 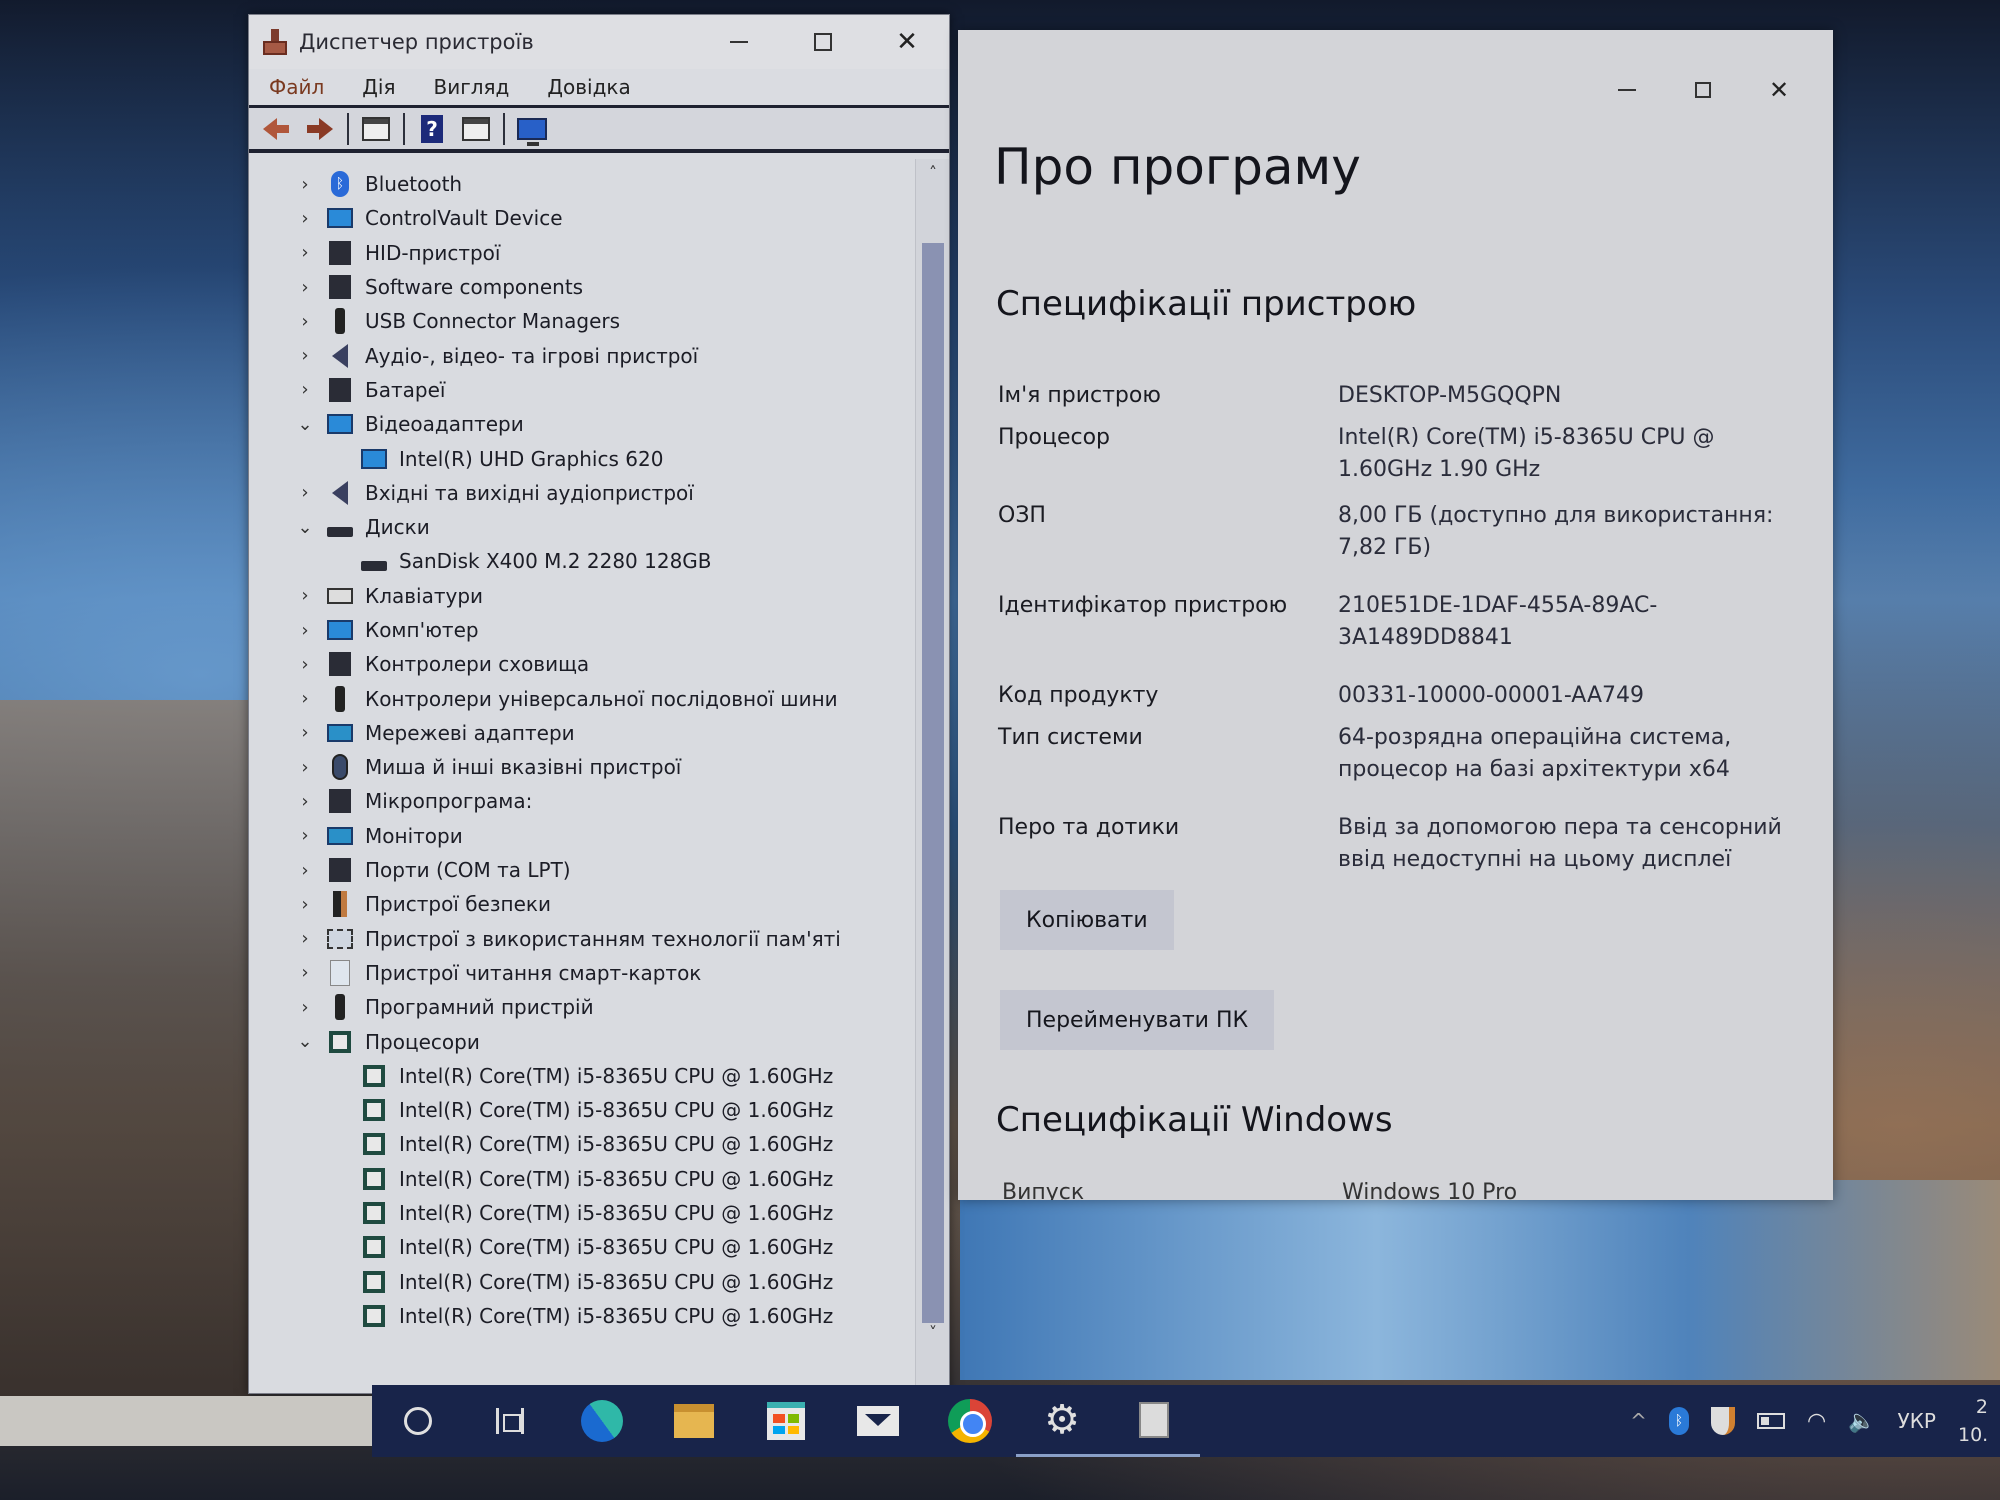 I want to click on device-category: › Контролери сховища, so click(x=582, y=664).